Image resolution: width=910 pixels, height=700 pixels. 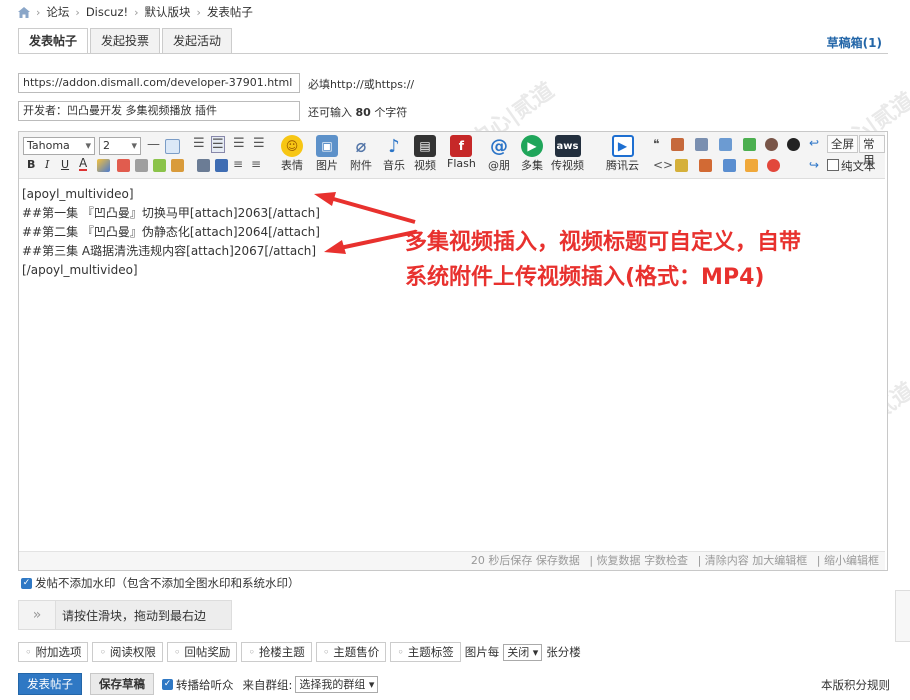 I want to click on fullscreen-icon: ↩, so click(x=814, y=143).